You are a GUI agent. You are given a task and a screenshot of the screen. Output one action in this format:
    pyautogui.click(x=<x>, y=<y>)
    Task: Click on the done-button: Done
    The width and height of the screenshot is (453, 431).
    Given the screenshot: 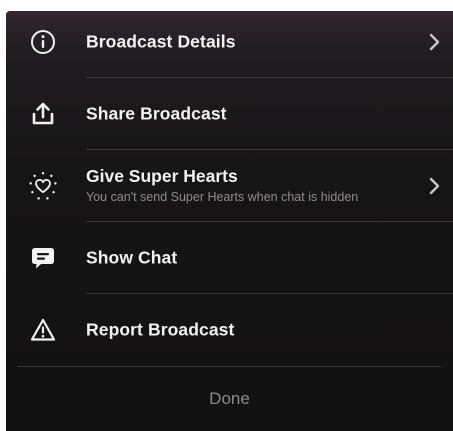 What is the action you would take?
    pyautogui.click(x=229, y=399)
    